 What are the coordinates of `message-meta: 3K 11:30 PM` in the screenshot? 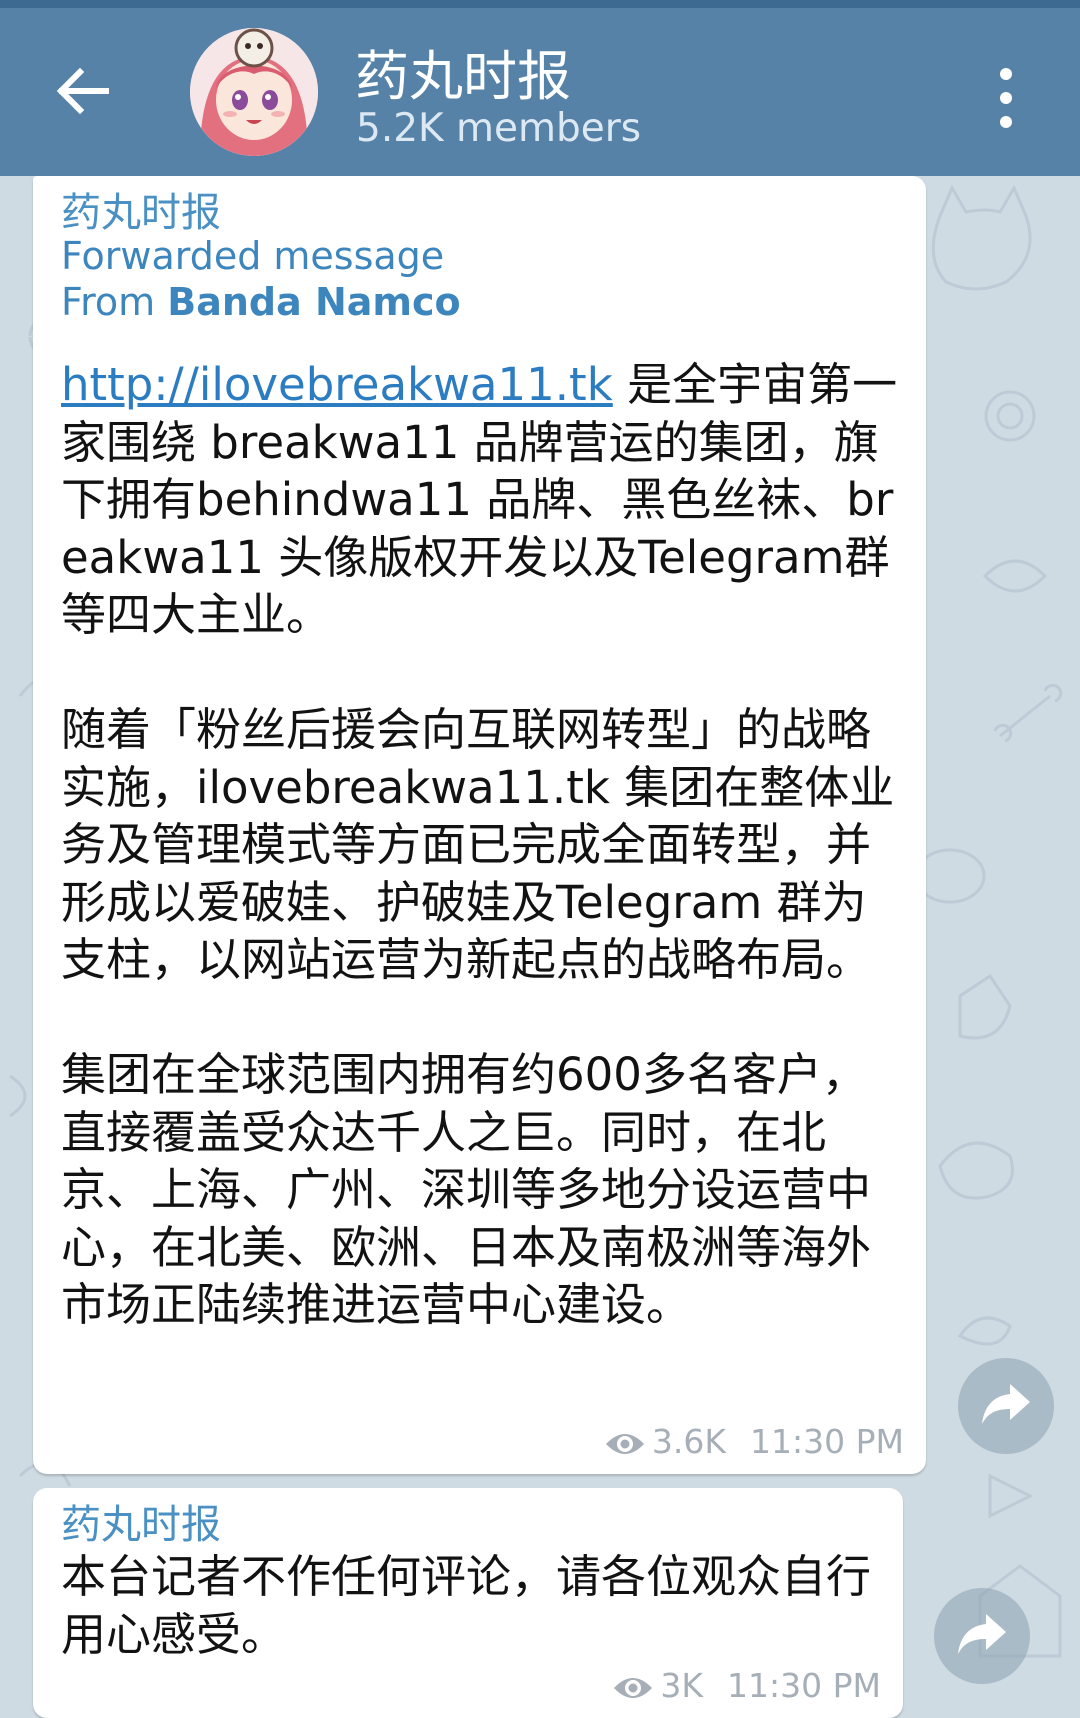 It's located at (746, 1685).